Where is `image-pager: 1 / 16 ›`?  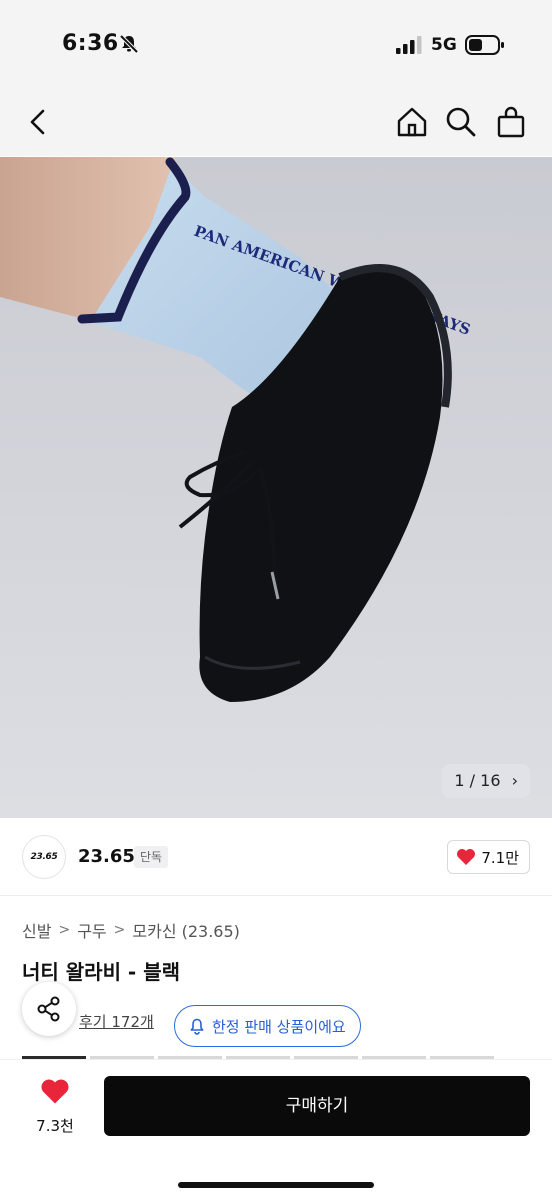 image-pager: 1 / 16 › is located at coordinates (486, 781).